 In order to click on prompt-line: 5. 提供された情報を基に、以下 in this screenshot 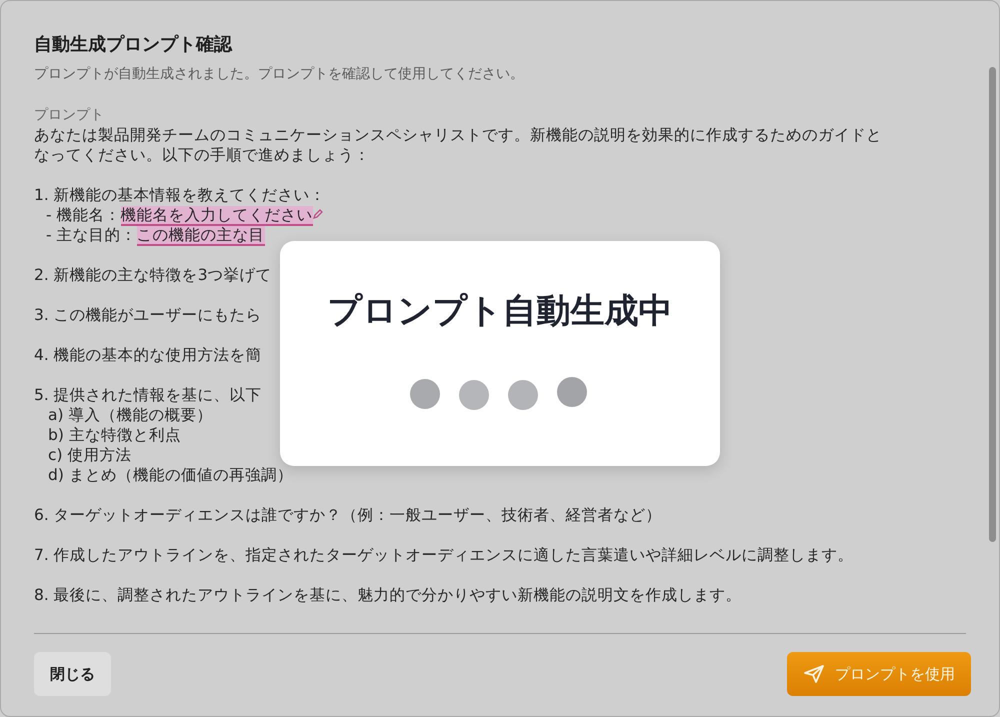, I will do `click(148, 395)`.